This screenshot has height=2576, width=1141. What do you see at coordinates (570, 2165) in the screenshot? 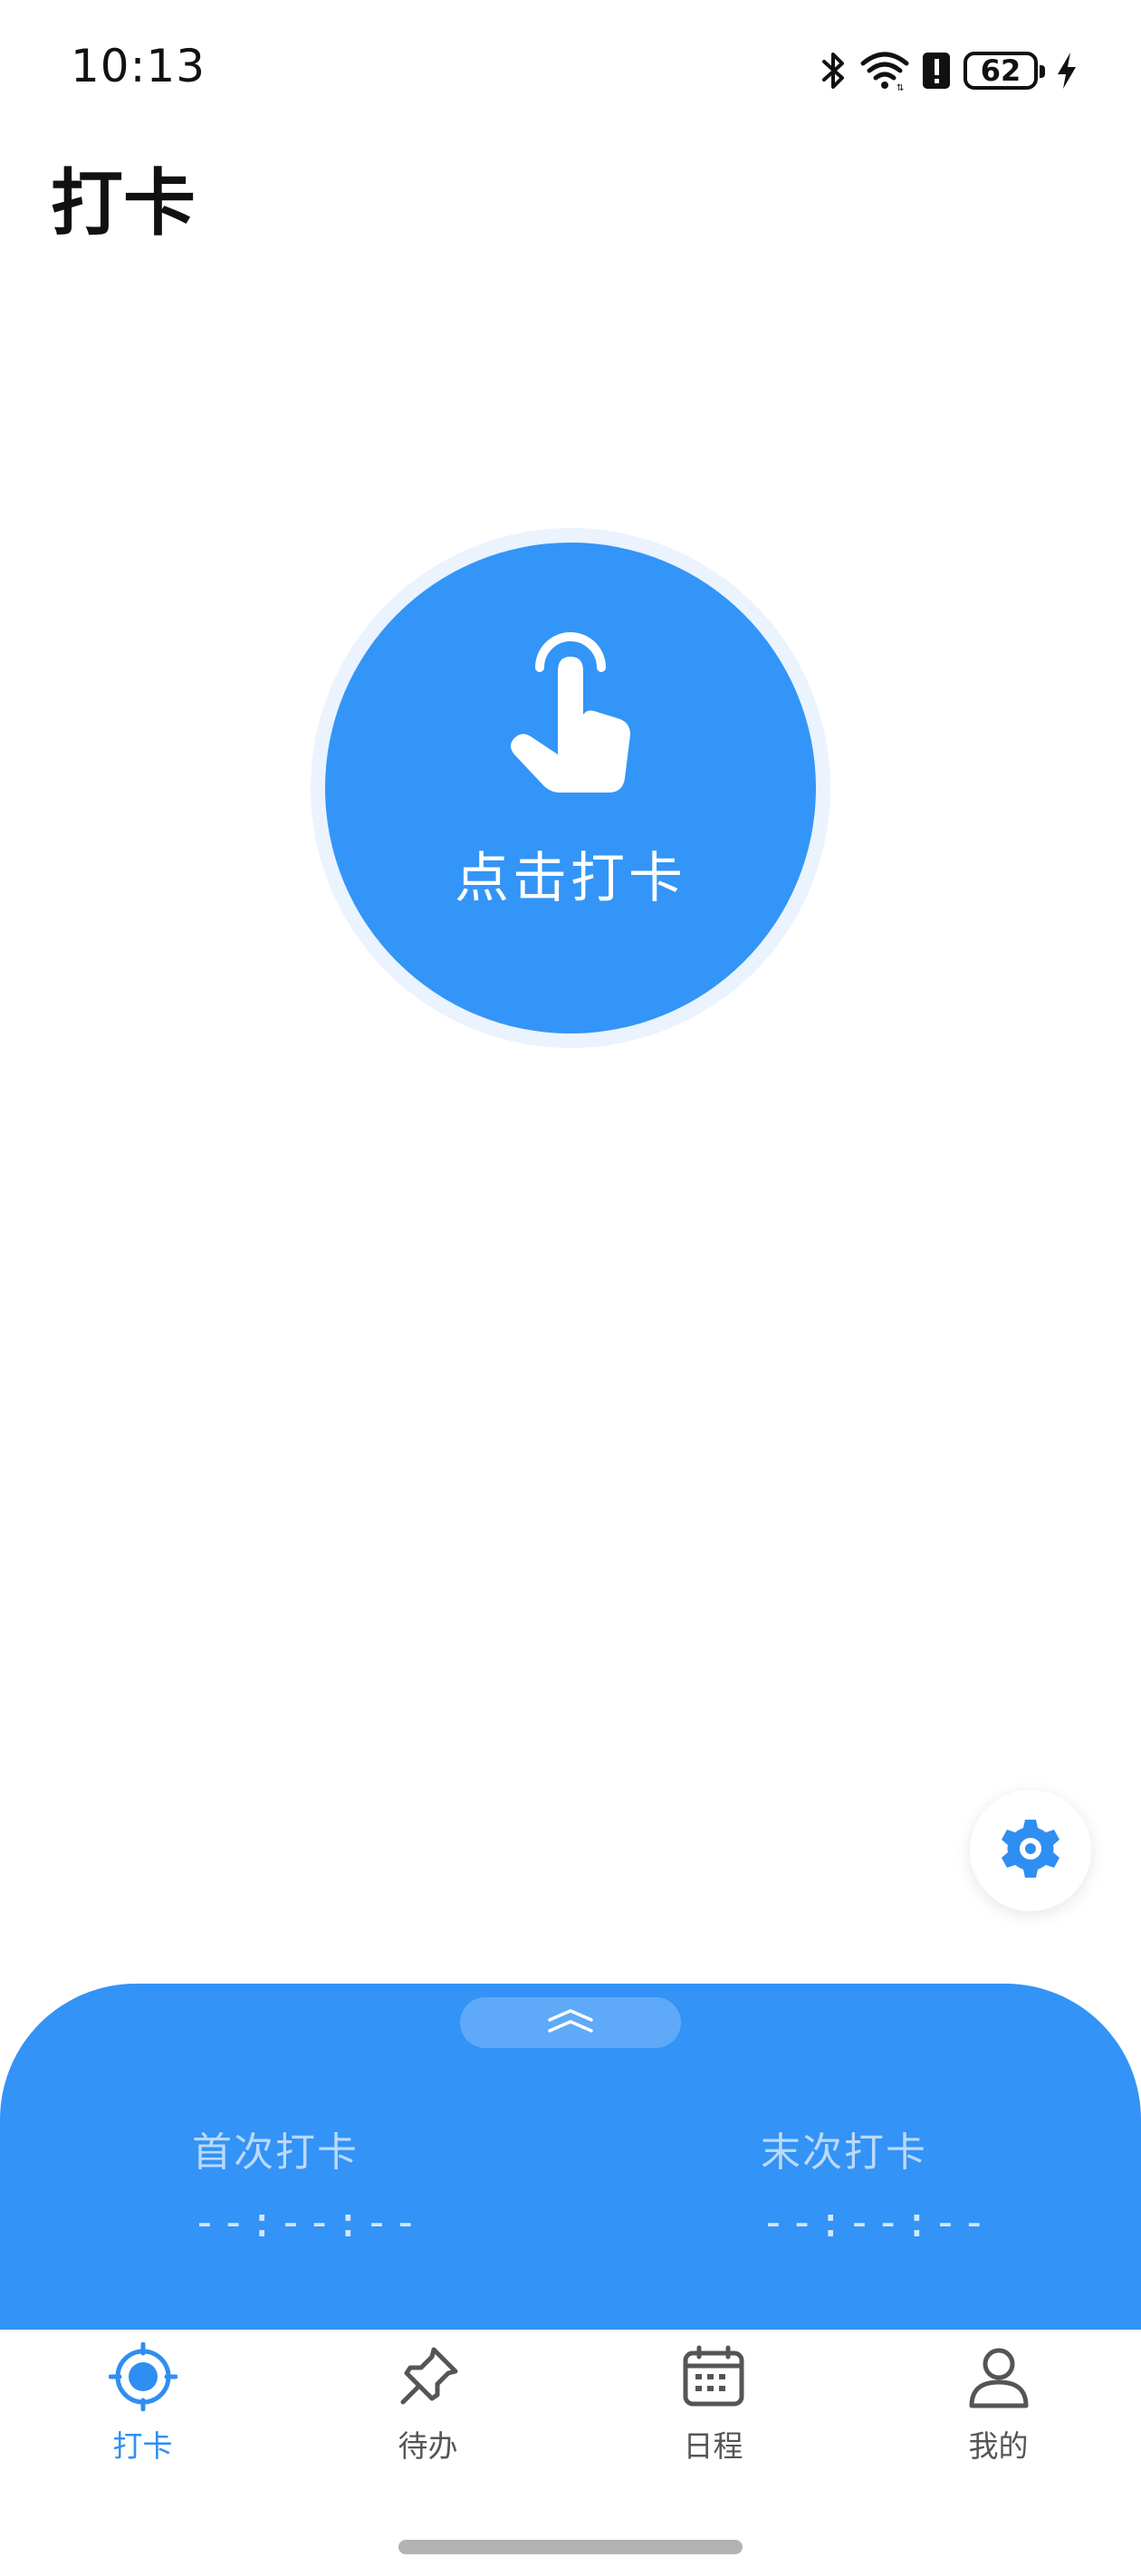
I see `record-panel: 首次打卡 --:--:-- 末次打卡 --:--:--` at bounding box center [570, 2165].